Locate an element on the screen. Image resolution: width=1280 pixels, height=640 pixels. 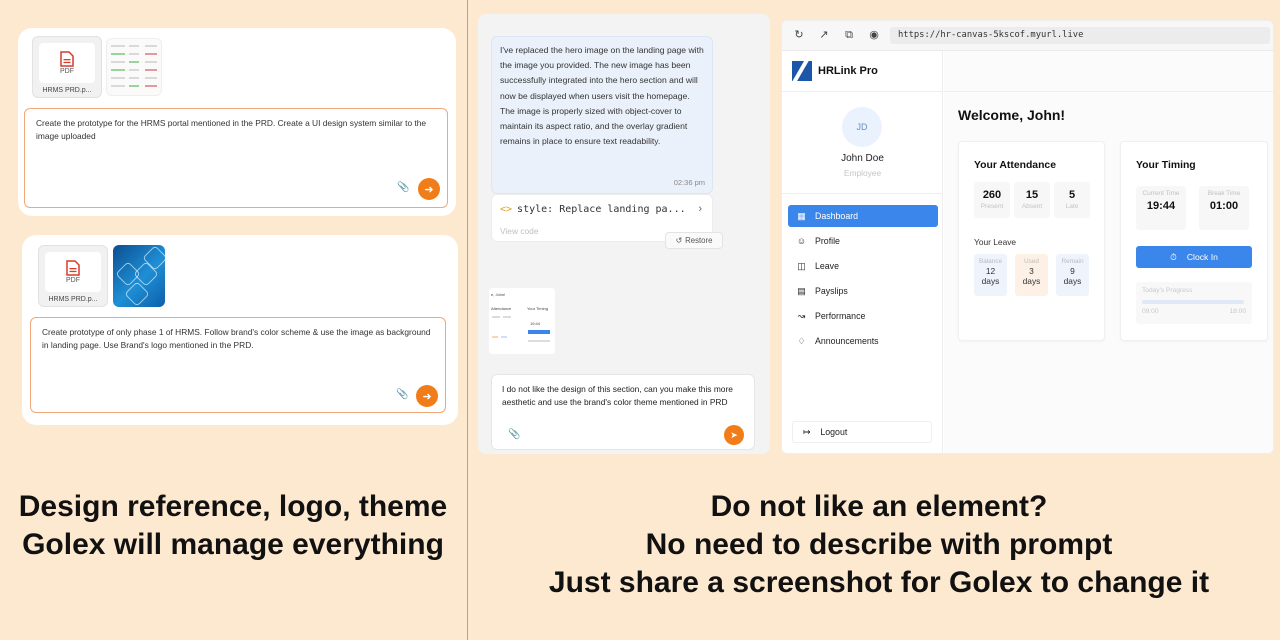
mini-timing: Your Timing is located at coordinates (537, 308).